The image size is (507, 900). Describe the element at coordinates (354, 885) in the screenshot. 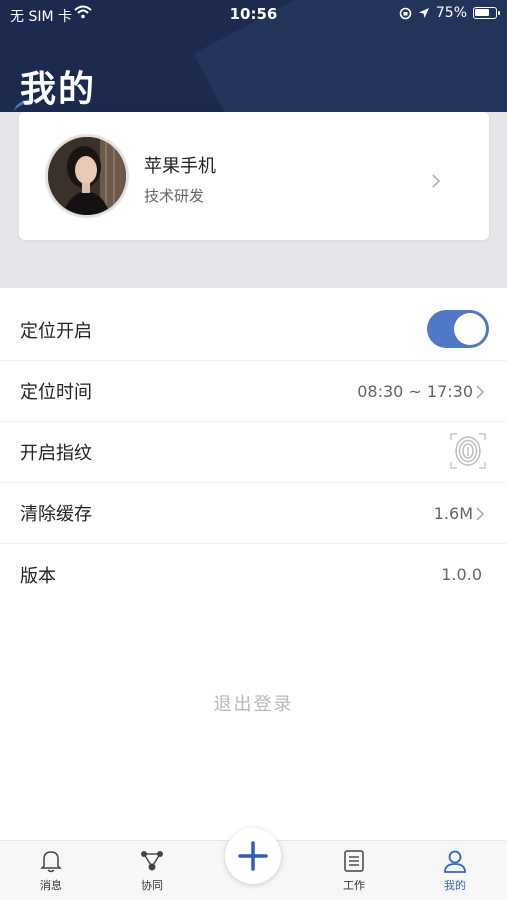

I see `tab-label-work: 工作` at that location.